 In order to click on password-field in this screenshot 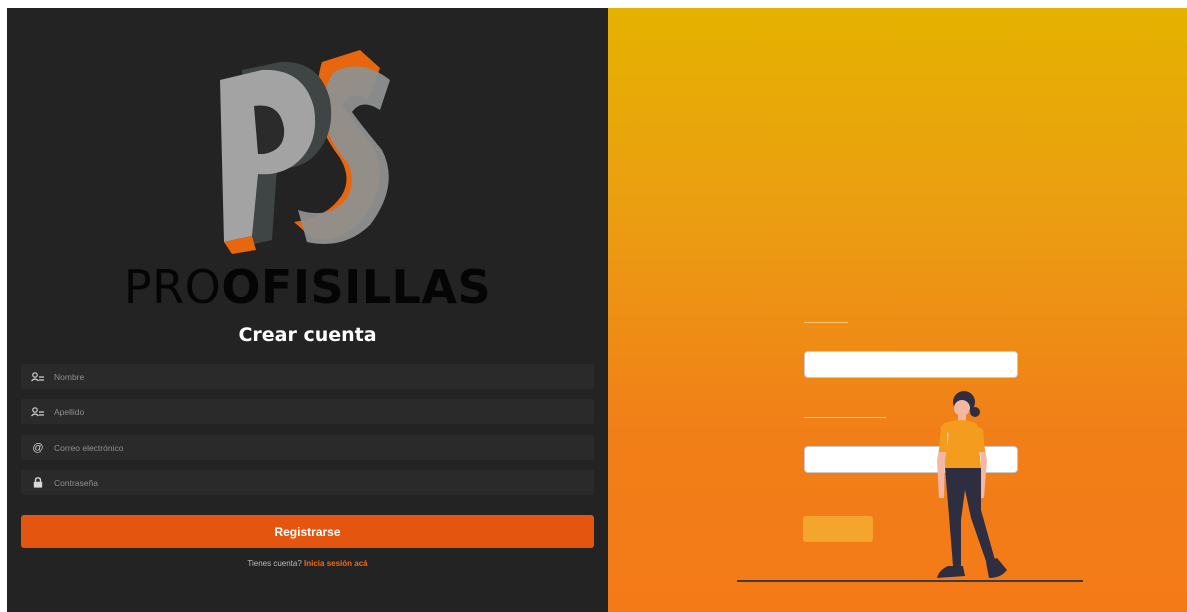, I will do `click(307, 482)`.